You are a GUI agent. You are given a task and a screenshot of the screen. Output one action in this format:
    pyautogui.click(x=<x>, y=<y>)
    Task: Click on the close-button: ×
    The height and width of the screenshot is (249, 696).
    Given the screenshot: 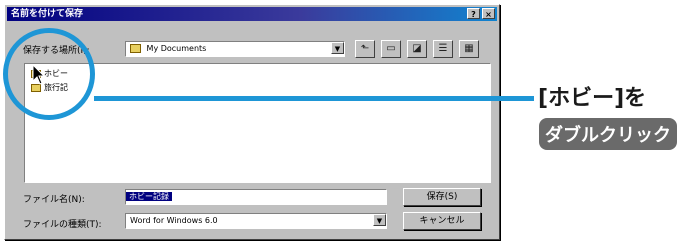 What is the action you would take?
    pyautogui.click(x=488, y=13)
    